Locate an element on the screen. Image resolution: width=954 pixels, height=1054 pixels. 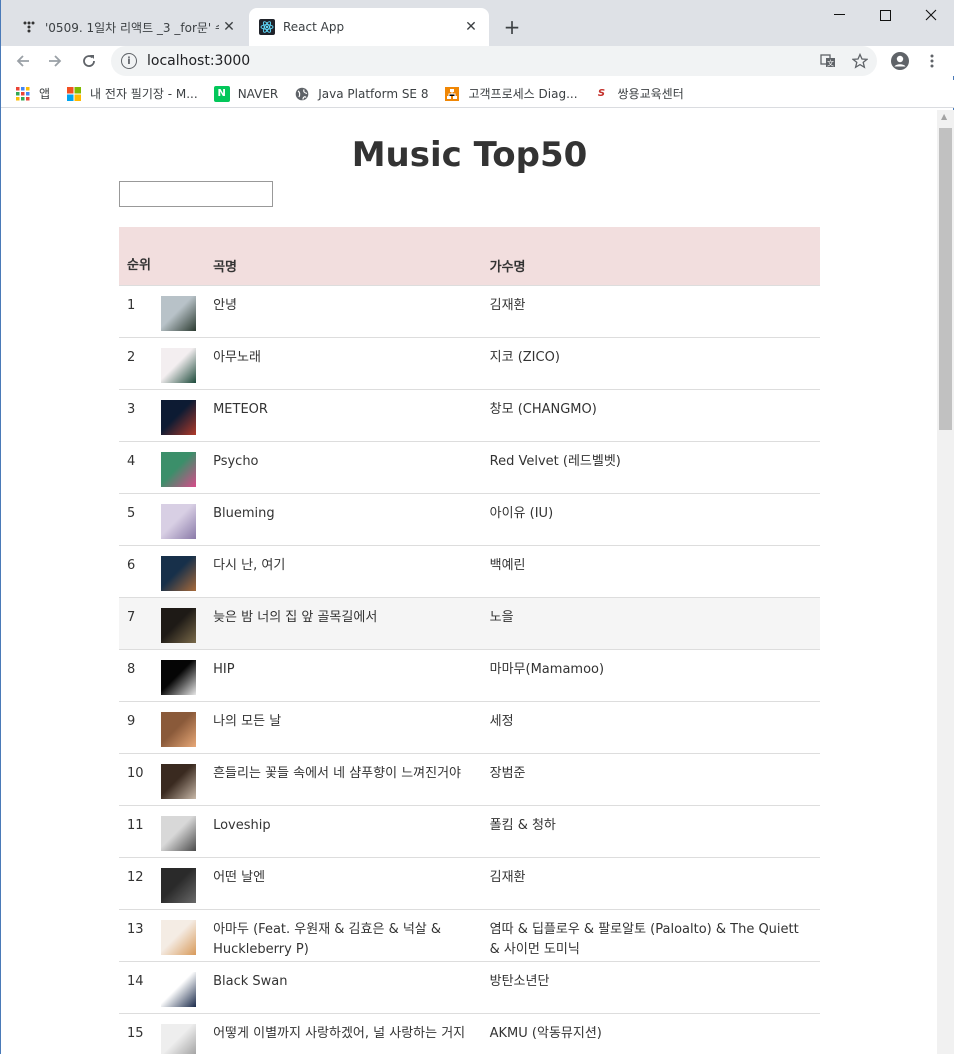
song-title-cell: 어떻게 이별까지 사랑하겠어, 널 사랑하는 거지 is located at coordinates (343, 1033).